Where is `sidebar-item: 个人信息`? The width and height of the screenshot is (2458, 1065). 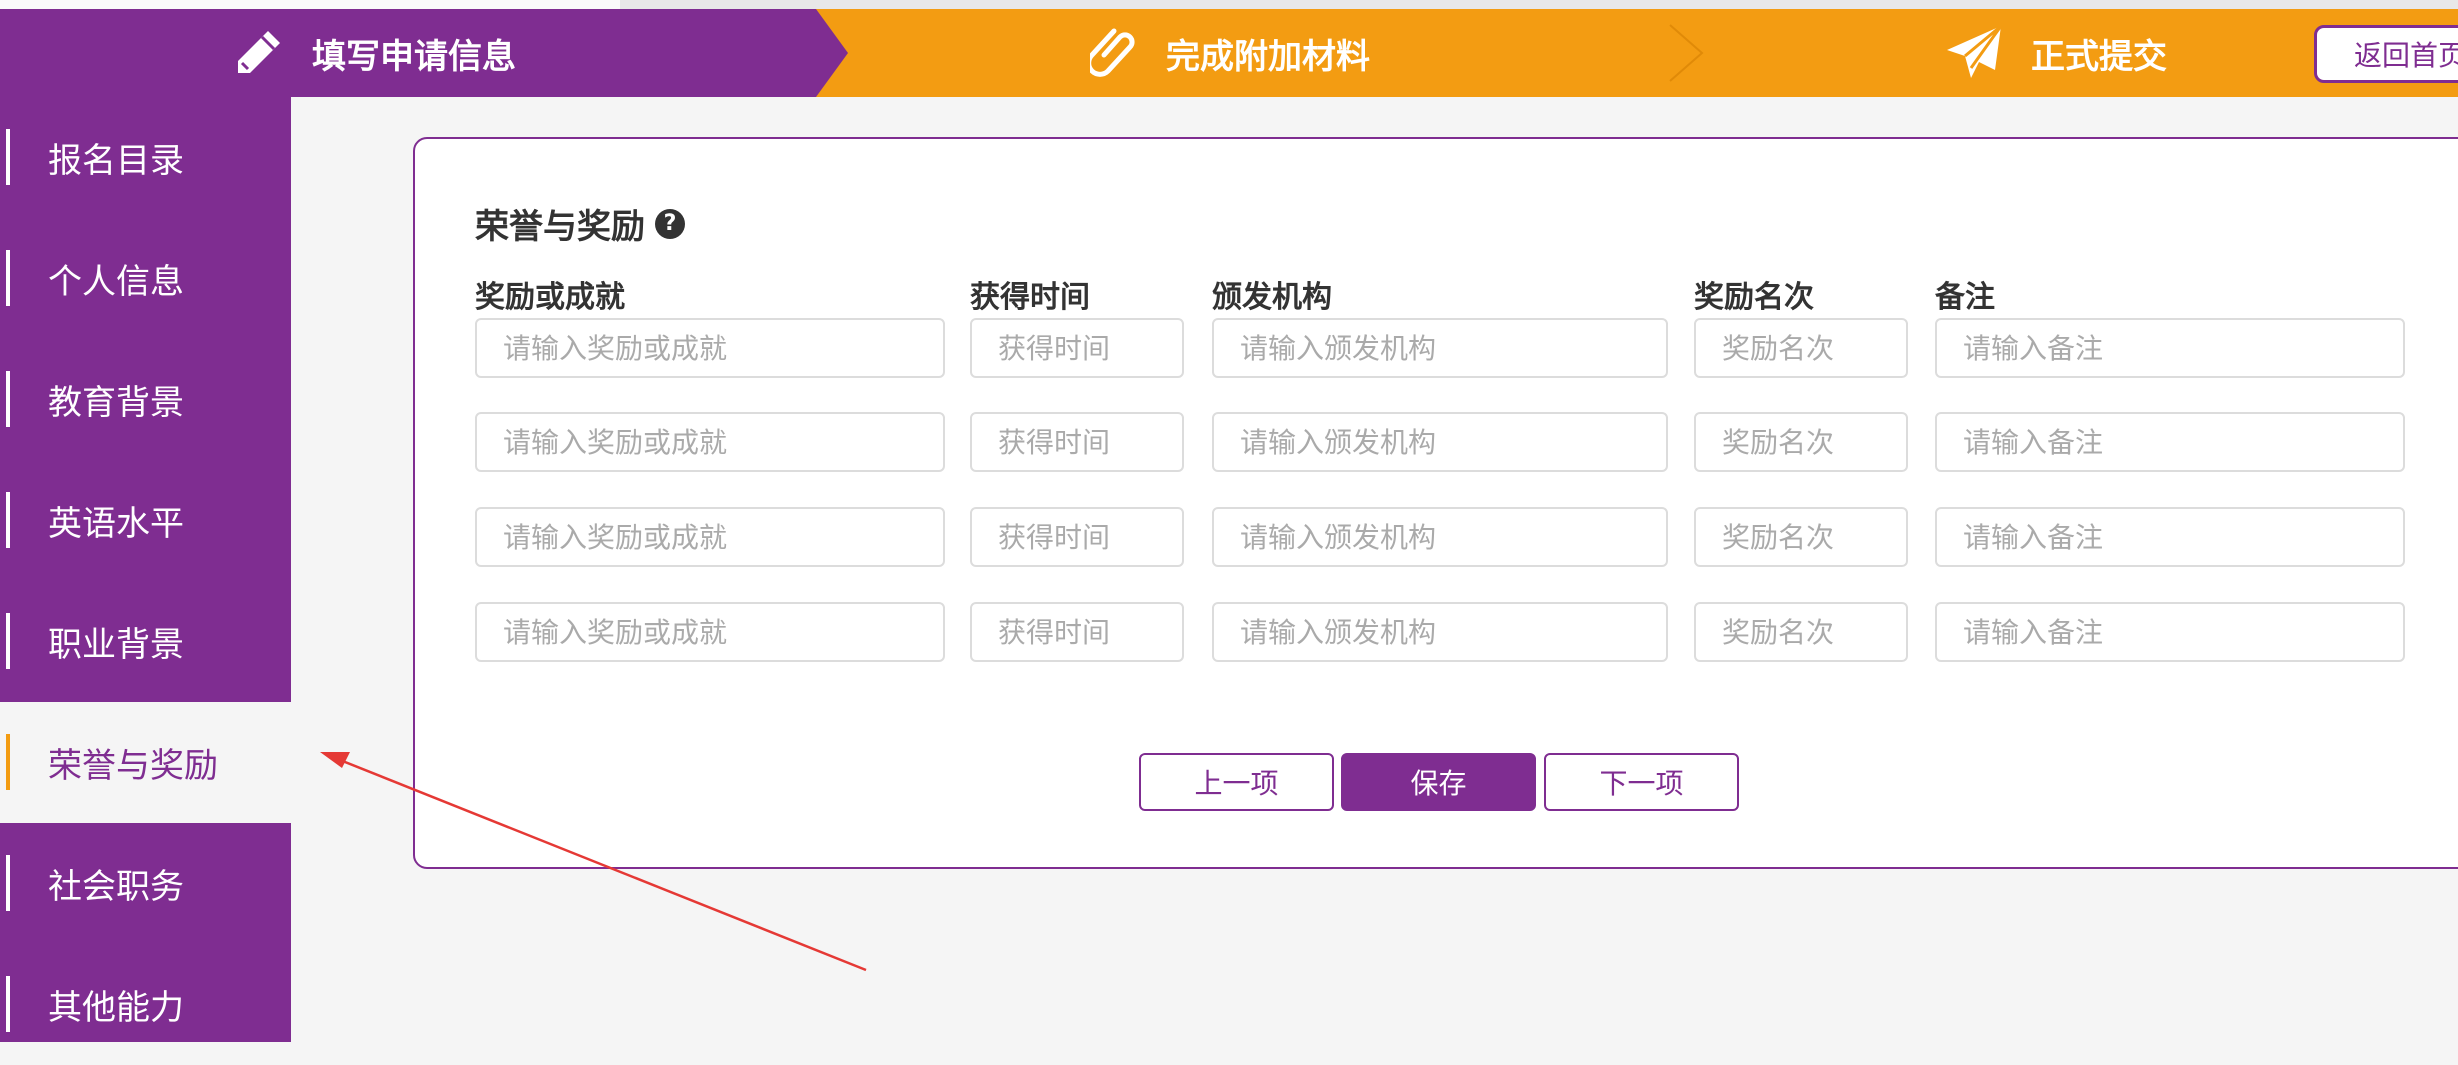 sidebar-item: 个人信息 is located at coordinates (145, 278).